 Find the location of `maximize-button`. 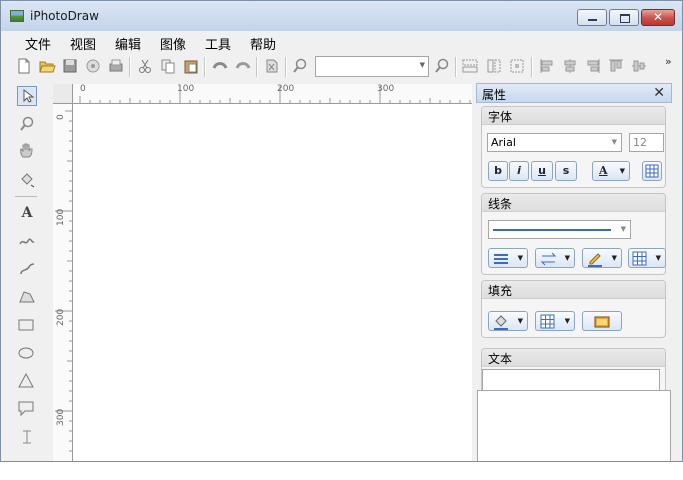

maximize-button is located at coordinates (624, 17).